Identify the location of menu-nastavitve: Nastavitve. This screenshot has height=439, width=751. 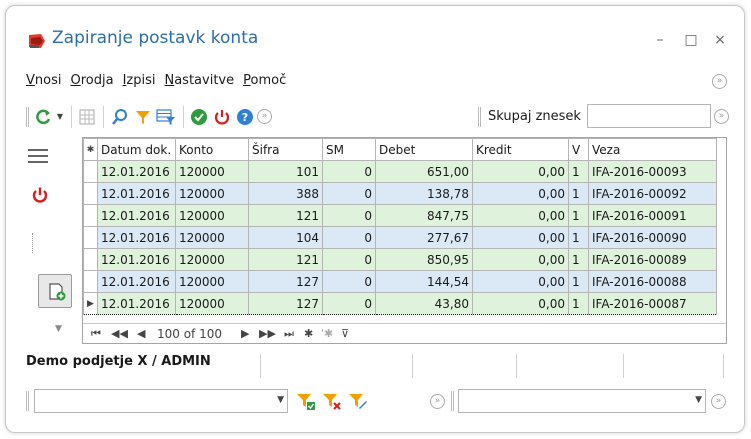
(199, 81).